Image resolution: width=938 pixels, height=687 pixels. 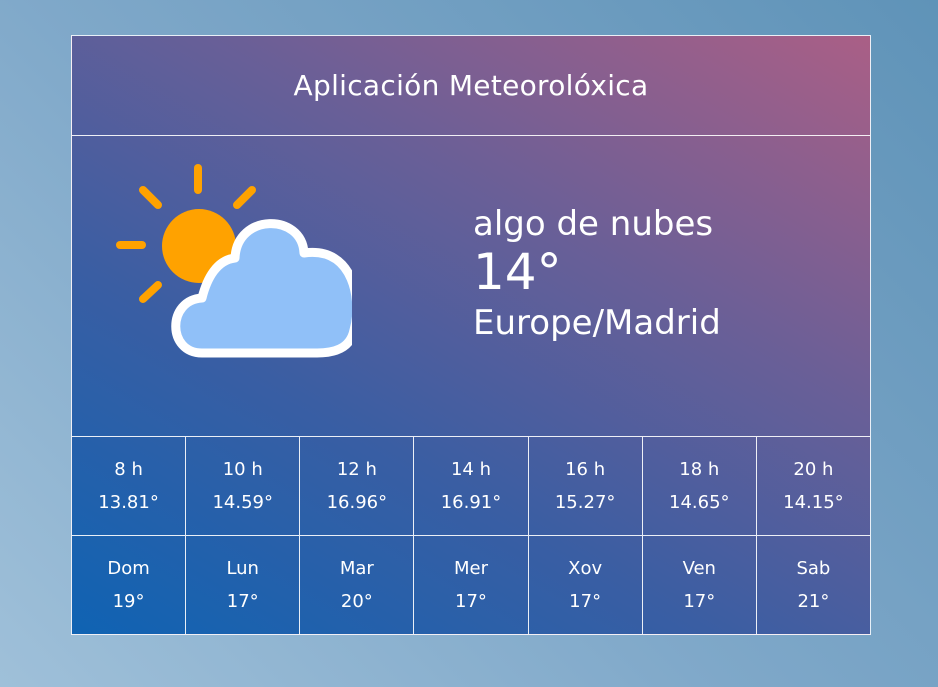 I want to click on hour-temp: 13.81°, so click(x=128, y=502).